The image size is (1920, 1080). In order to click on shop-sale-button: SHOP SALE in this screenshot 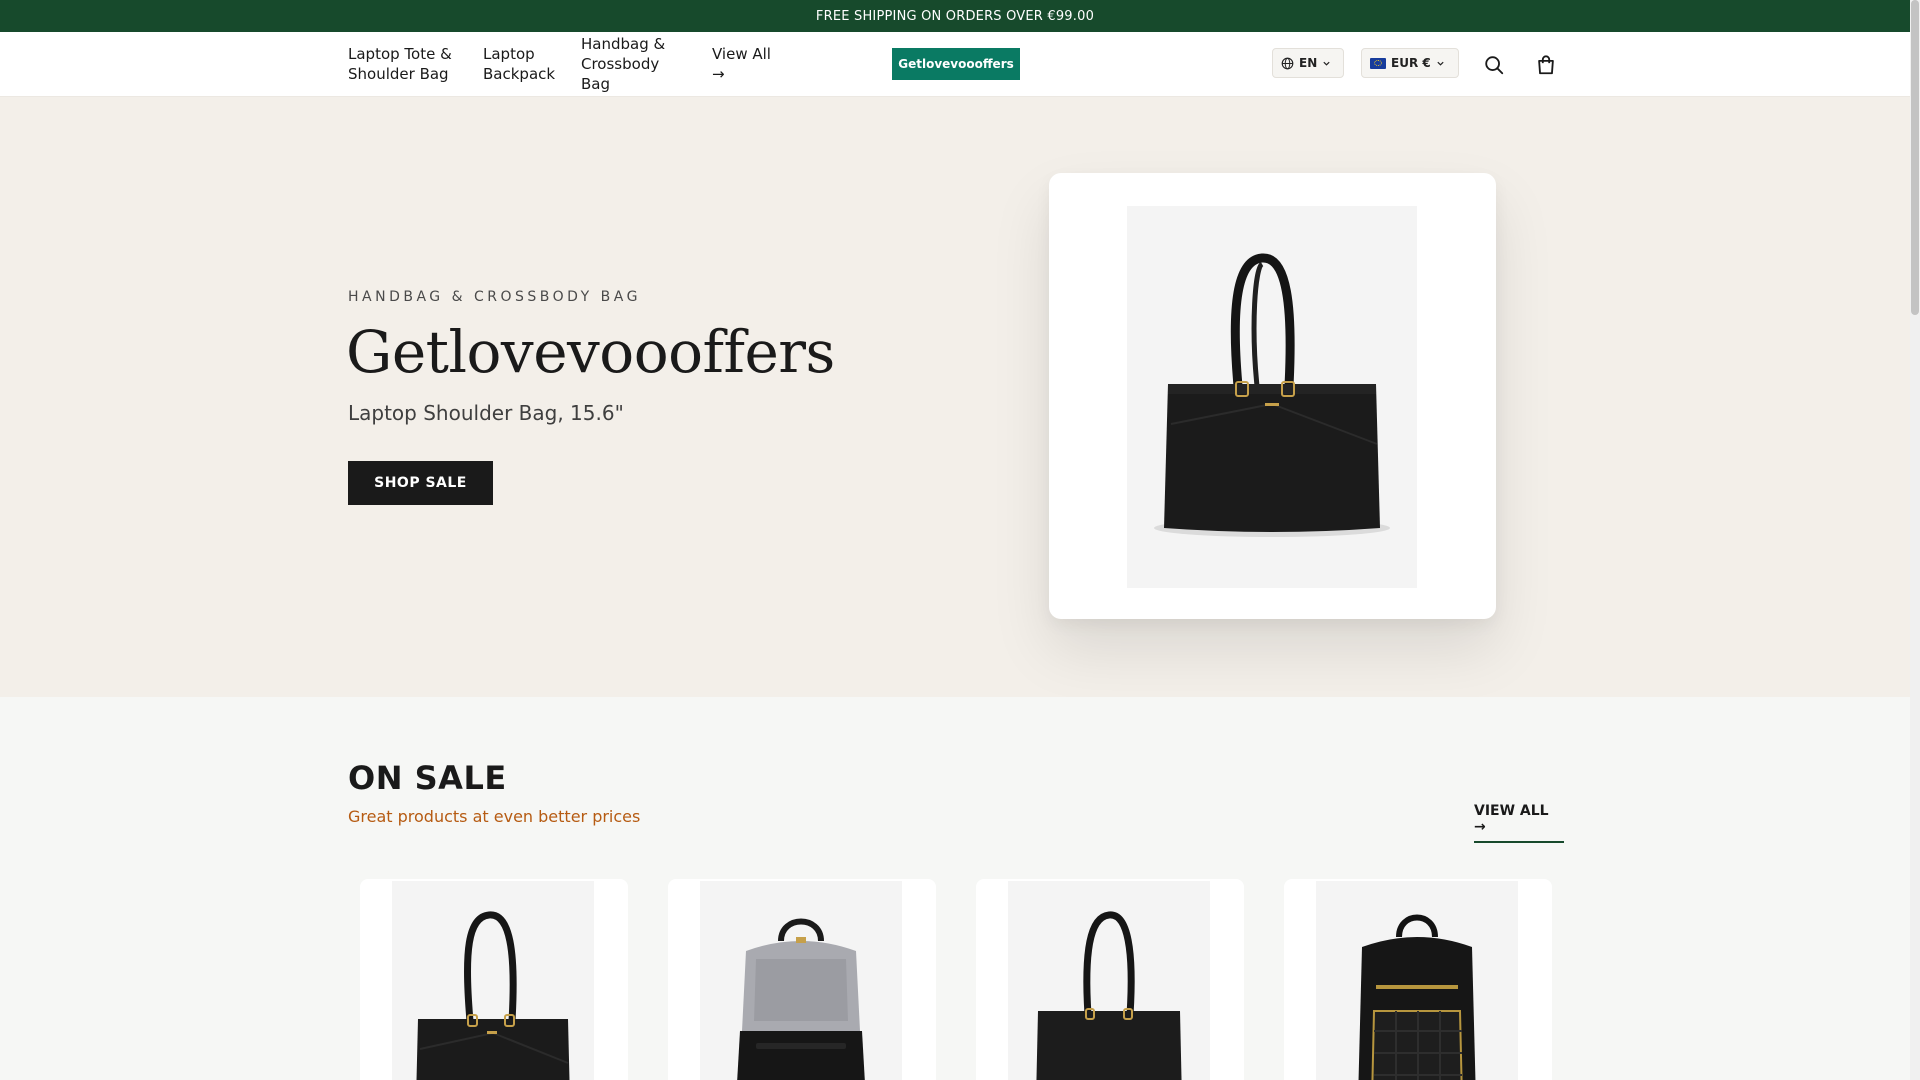, I will do `click(420, 483)`.